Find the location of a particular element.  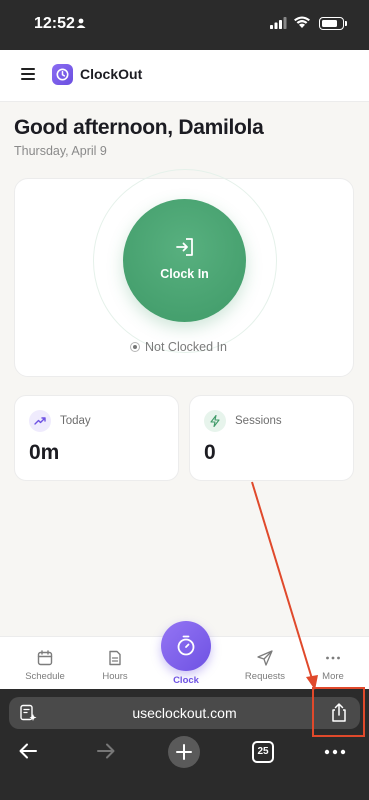

stat-label-today: Today is located at coordinates (75, 421).